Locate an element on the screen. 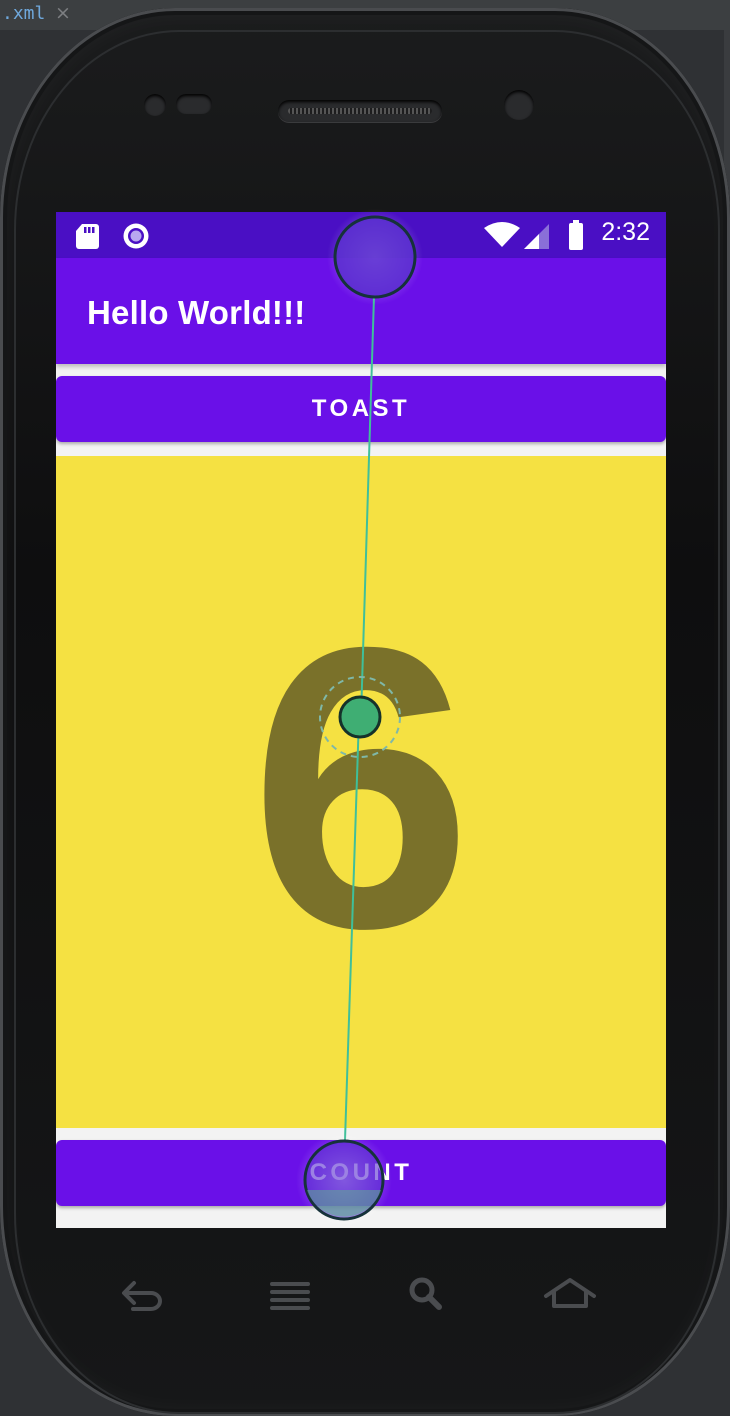  status-icons is located at coordinates (329, 235).